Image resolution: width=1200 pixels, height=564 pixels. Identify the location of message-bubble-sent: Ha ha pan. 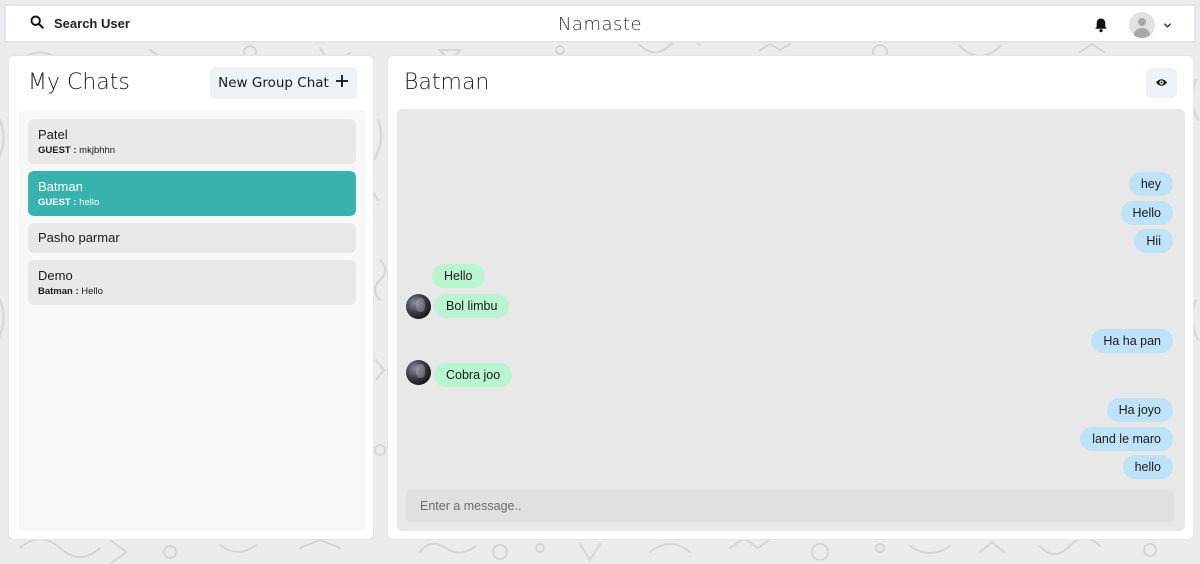
(1132, 341).